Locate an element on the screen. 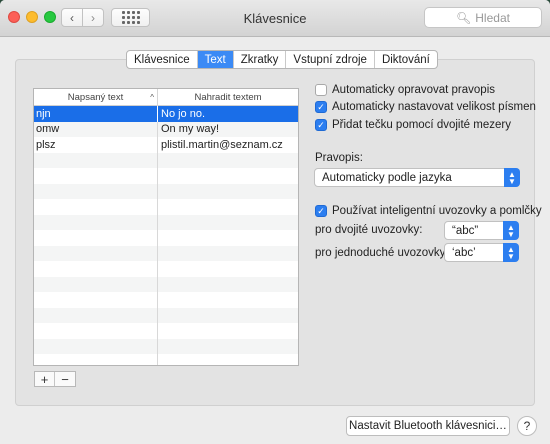  replace-cell: plistil.martin@seznam.cz is located at coordinates (228, 145).